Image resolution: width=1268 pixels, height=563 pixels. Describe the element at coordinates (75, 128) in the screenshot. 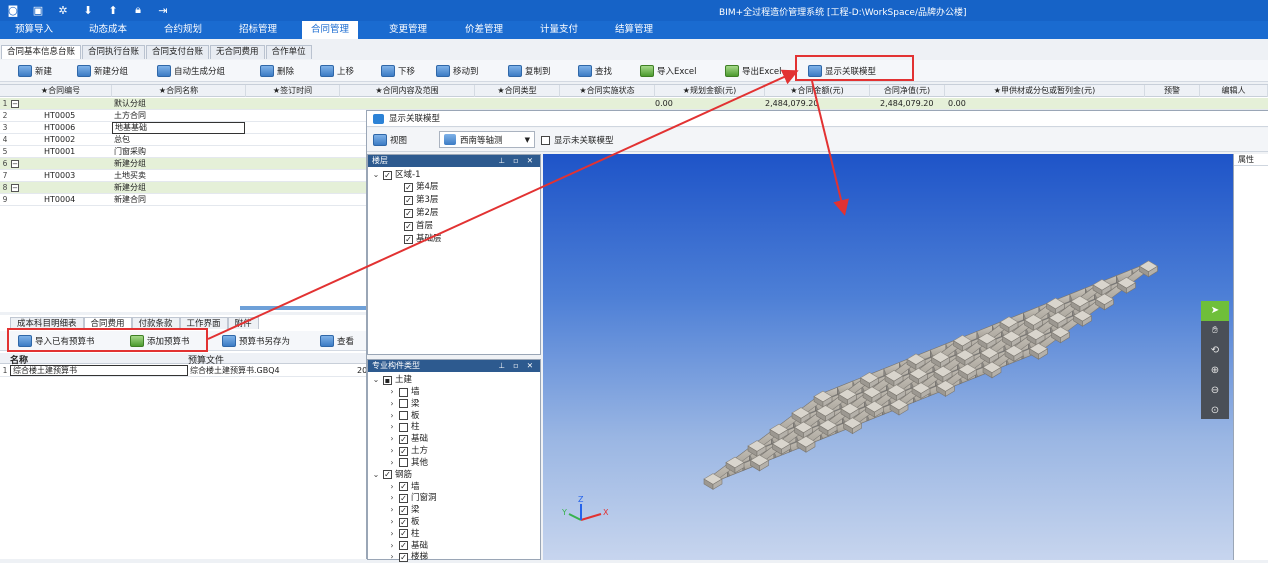

I see `contract-code-cell: HT0006` at that location.